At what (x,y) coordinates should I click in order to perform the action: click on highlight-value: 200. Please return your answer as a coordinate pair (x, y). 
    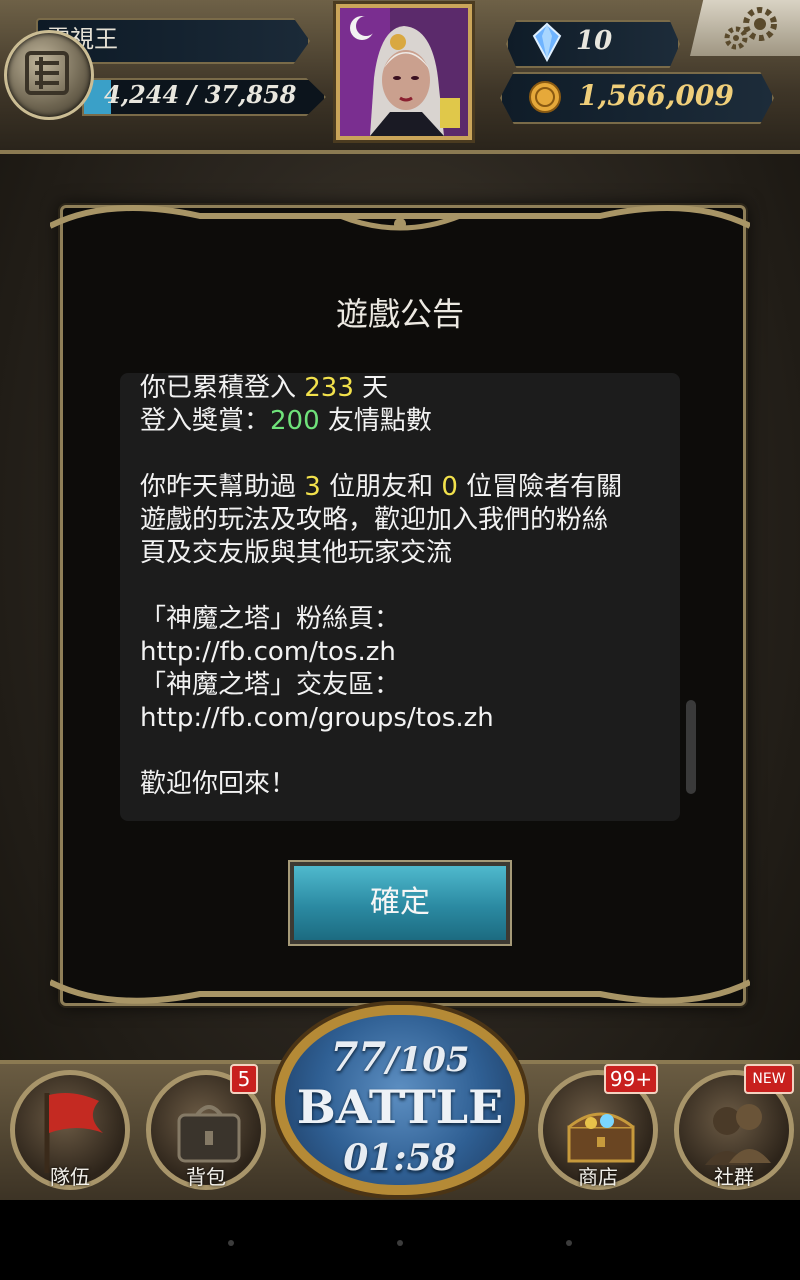
    Looking at the image, I should click on (295, 421).